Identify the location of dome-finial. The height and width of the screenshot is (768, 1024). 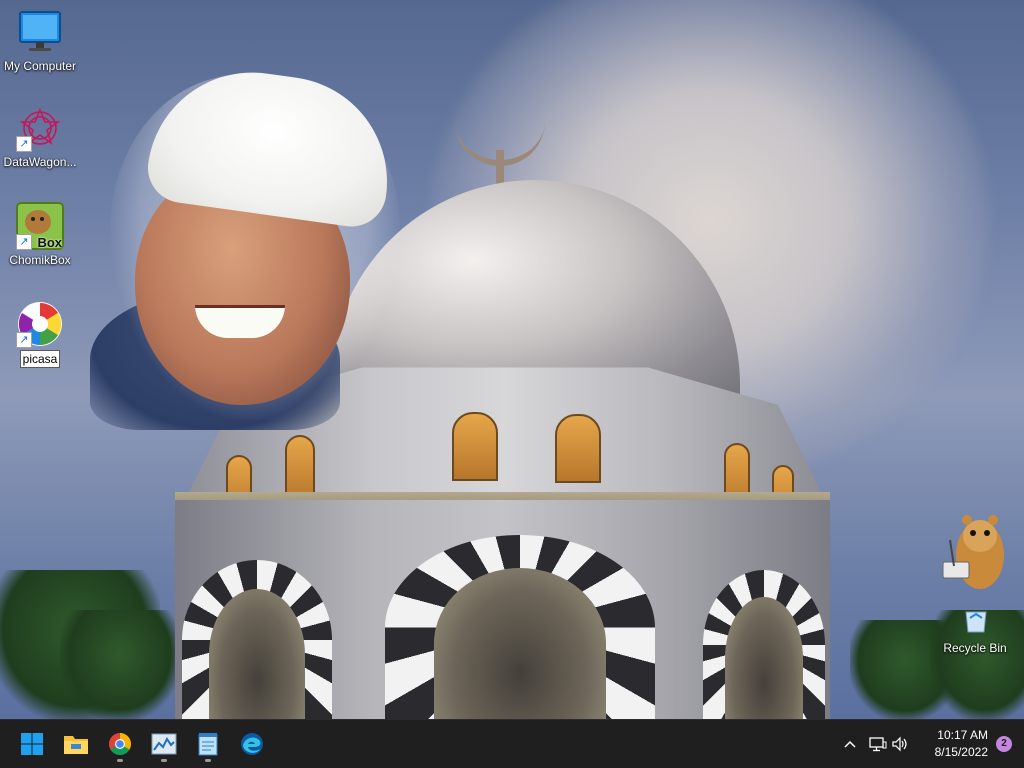
(500, 167).